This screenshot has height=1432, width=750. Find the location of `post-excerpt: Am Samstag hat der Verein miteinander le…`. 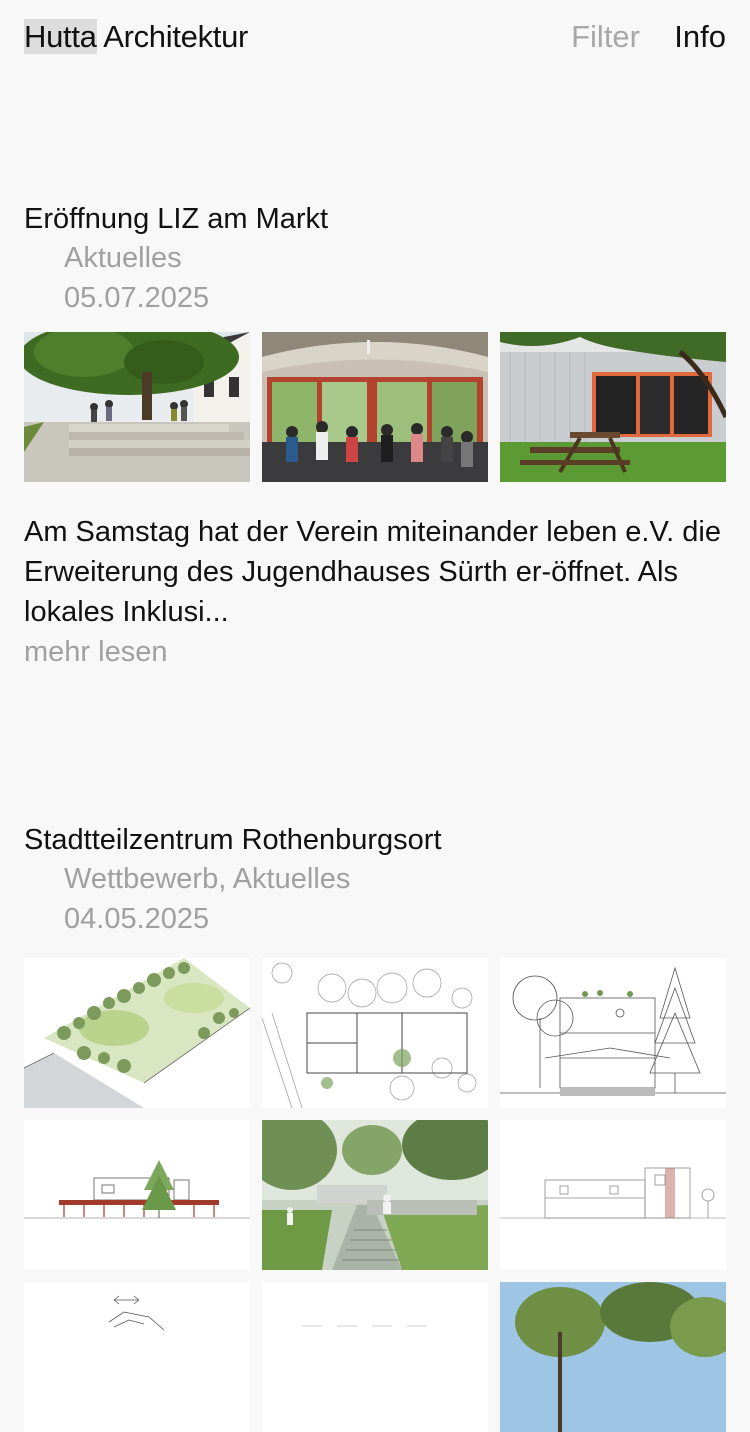

post-excerpt: Am Samstag hat der Verein miteinander le… is located at coordinates (372, 572).